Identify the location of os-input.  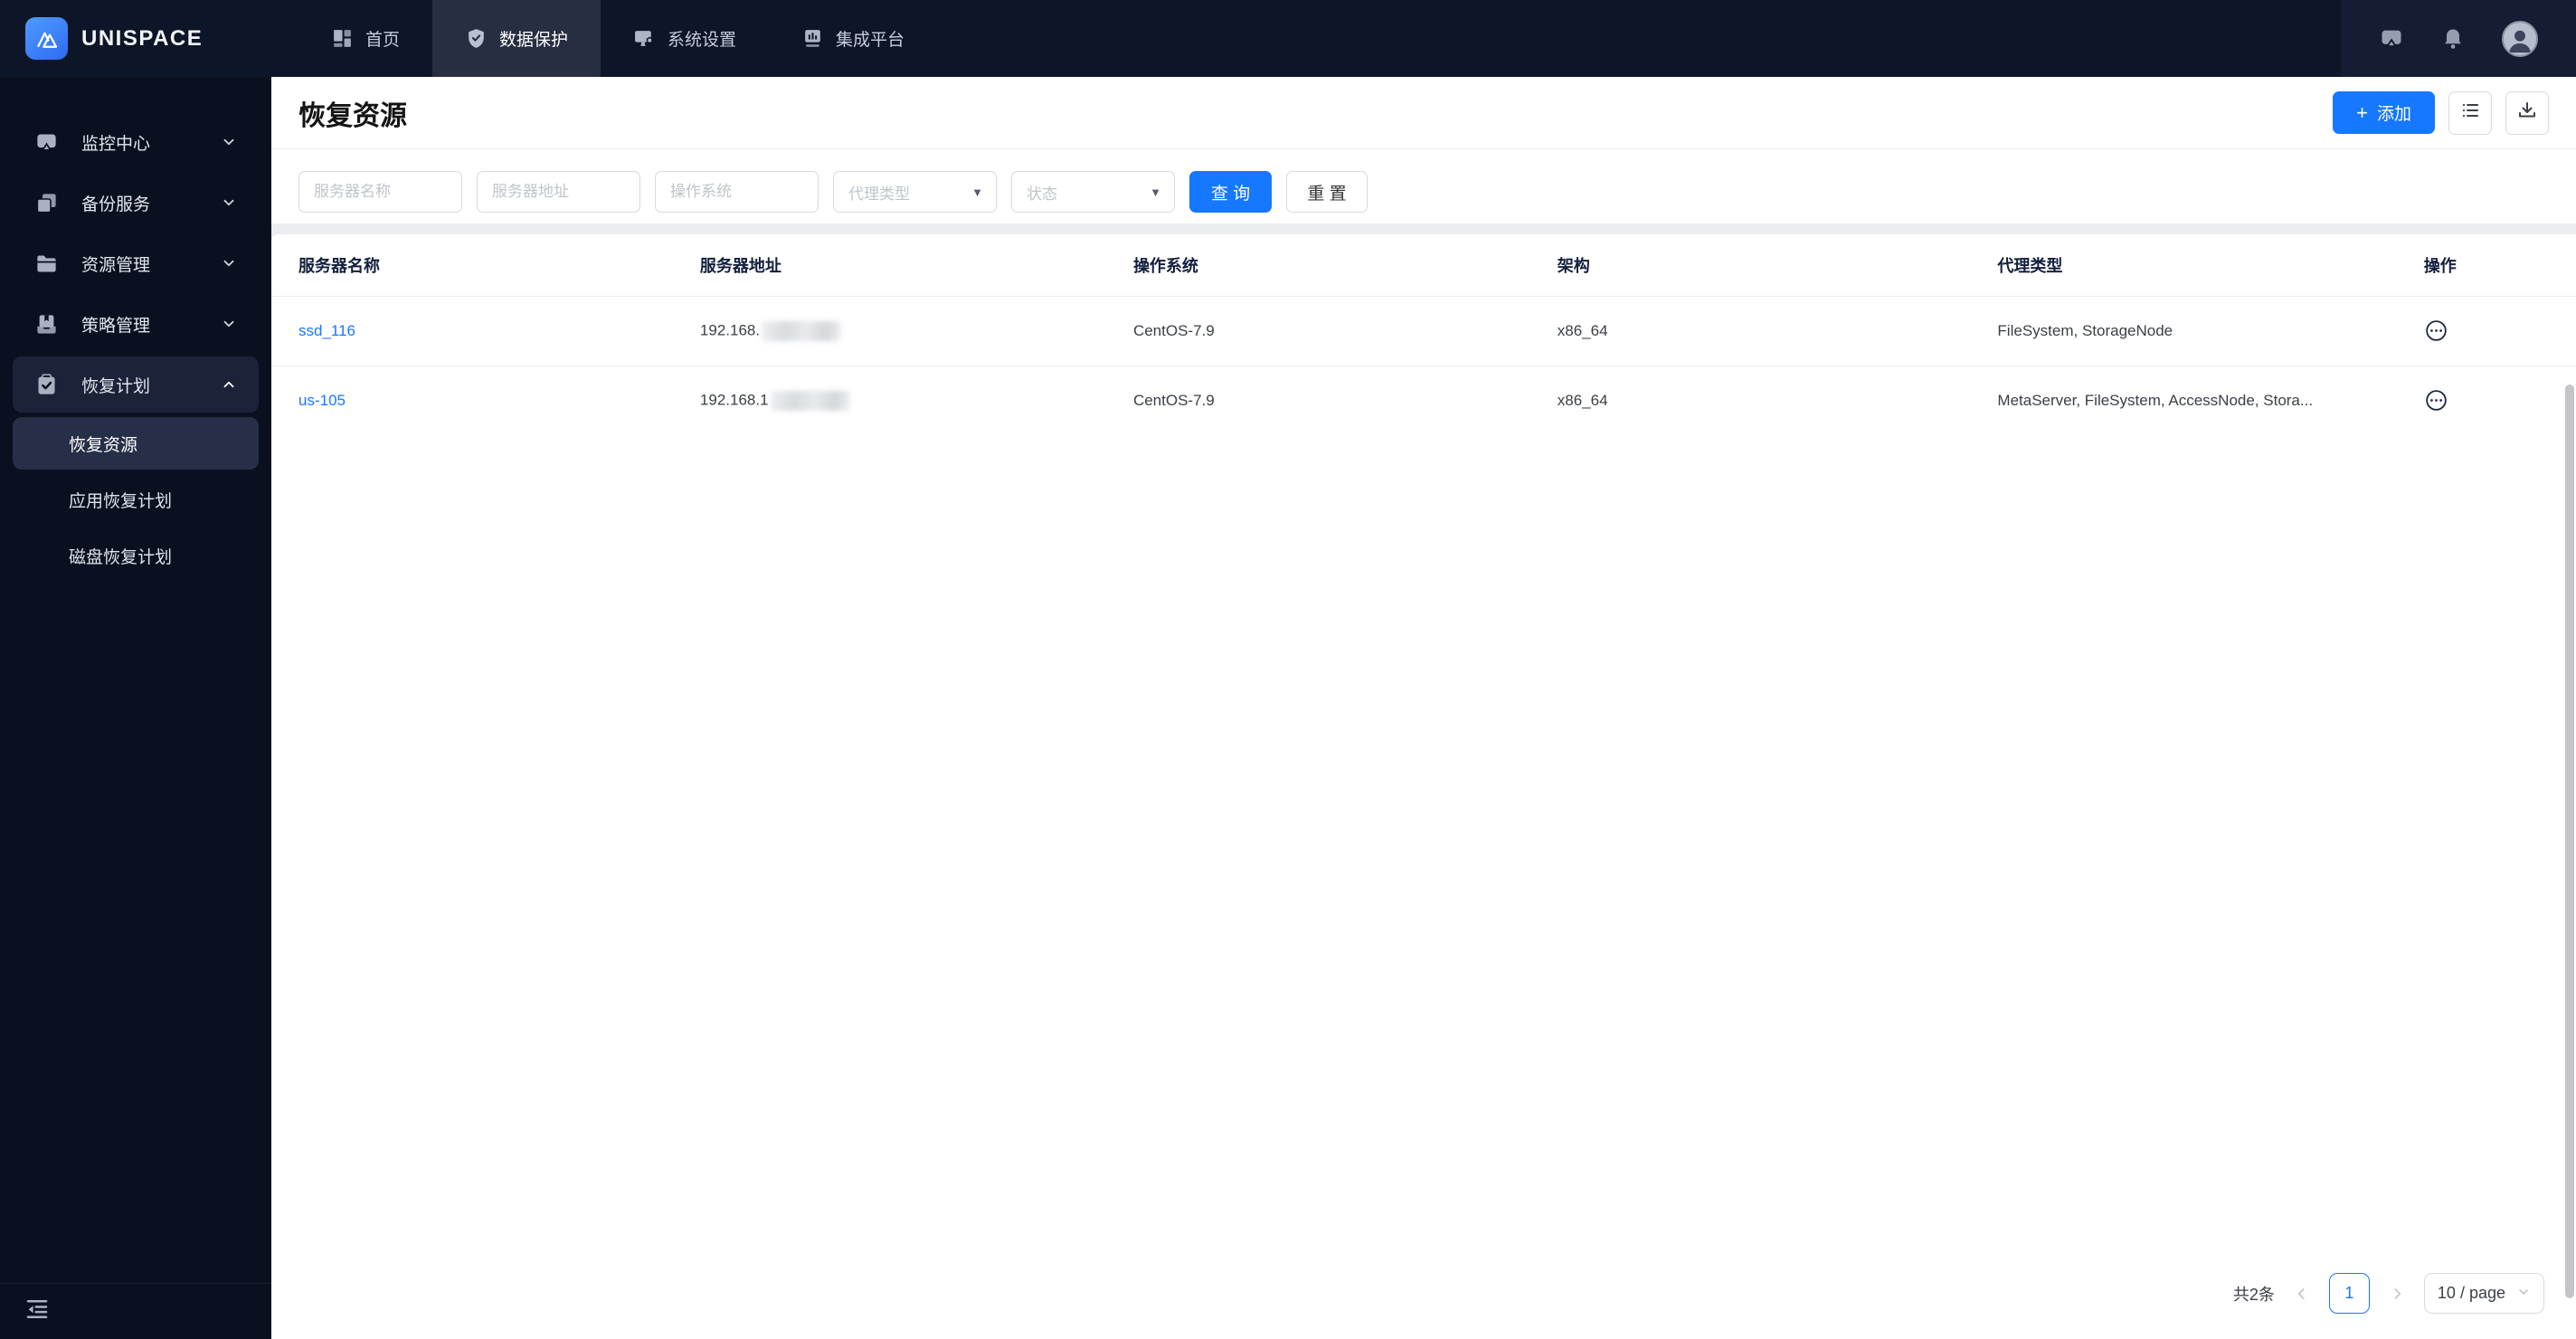
(737, 192).